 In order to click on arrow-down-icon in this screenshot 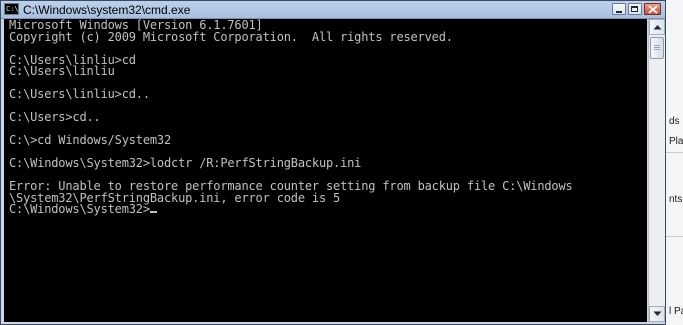, I will do `click(657, 313)`.